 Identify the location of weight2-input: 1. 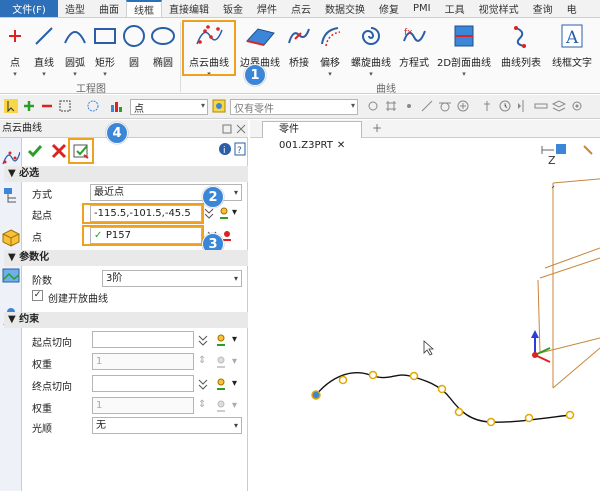
(143, 405).